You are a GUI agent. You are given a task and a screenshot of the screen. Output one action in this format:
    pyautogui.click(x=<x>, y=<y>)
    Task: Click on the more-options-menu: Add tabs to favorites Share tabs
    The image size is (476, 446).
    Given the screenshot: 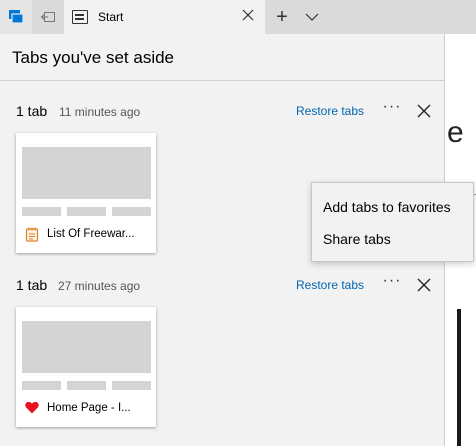 What is the action you would take?
    pyautogui.click(x=392, y=222)
    